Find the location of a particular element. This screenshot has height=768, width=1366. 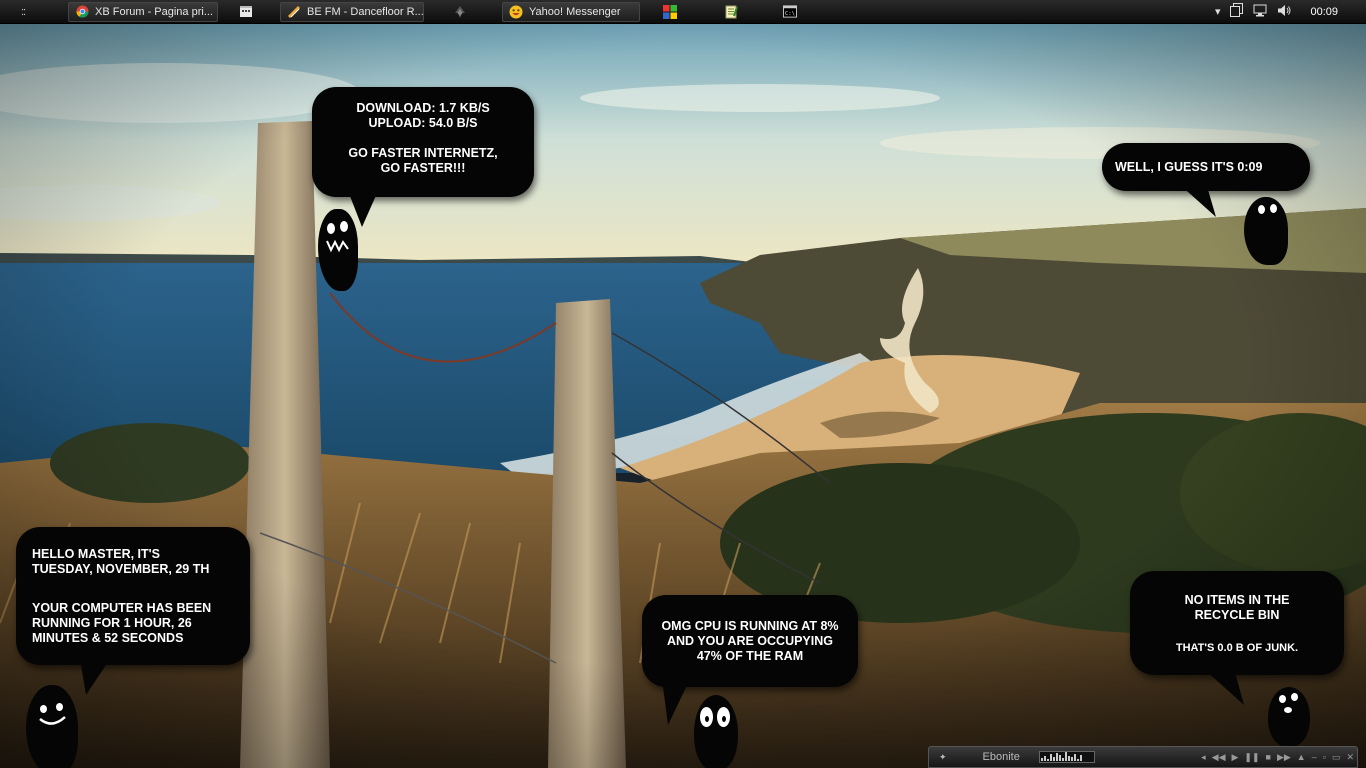

uptime-line1: YOUR COMPUTER HAS BEEN is located at coordinates (122, 608).